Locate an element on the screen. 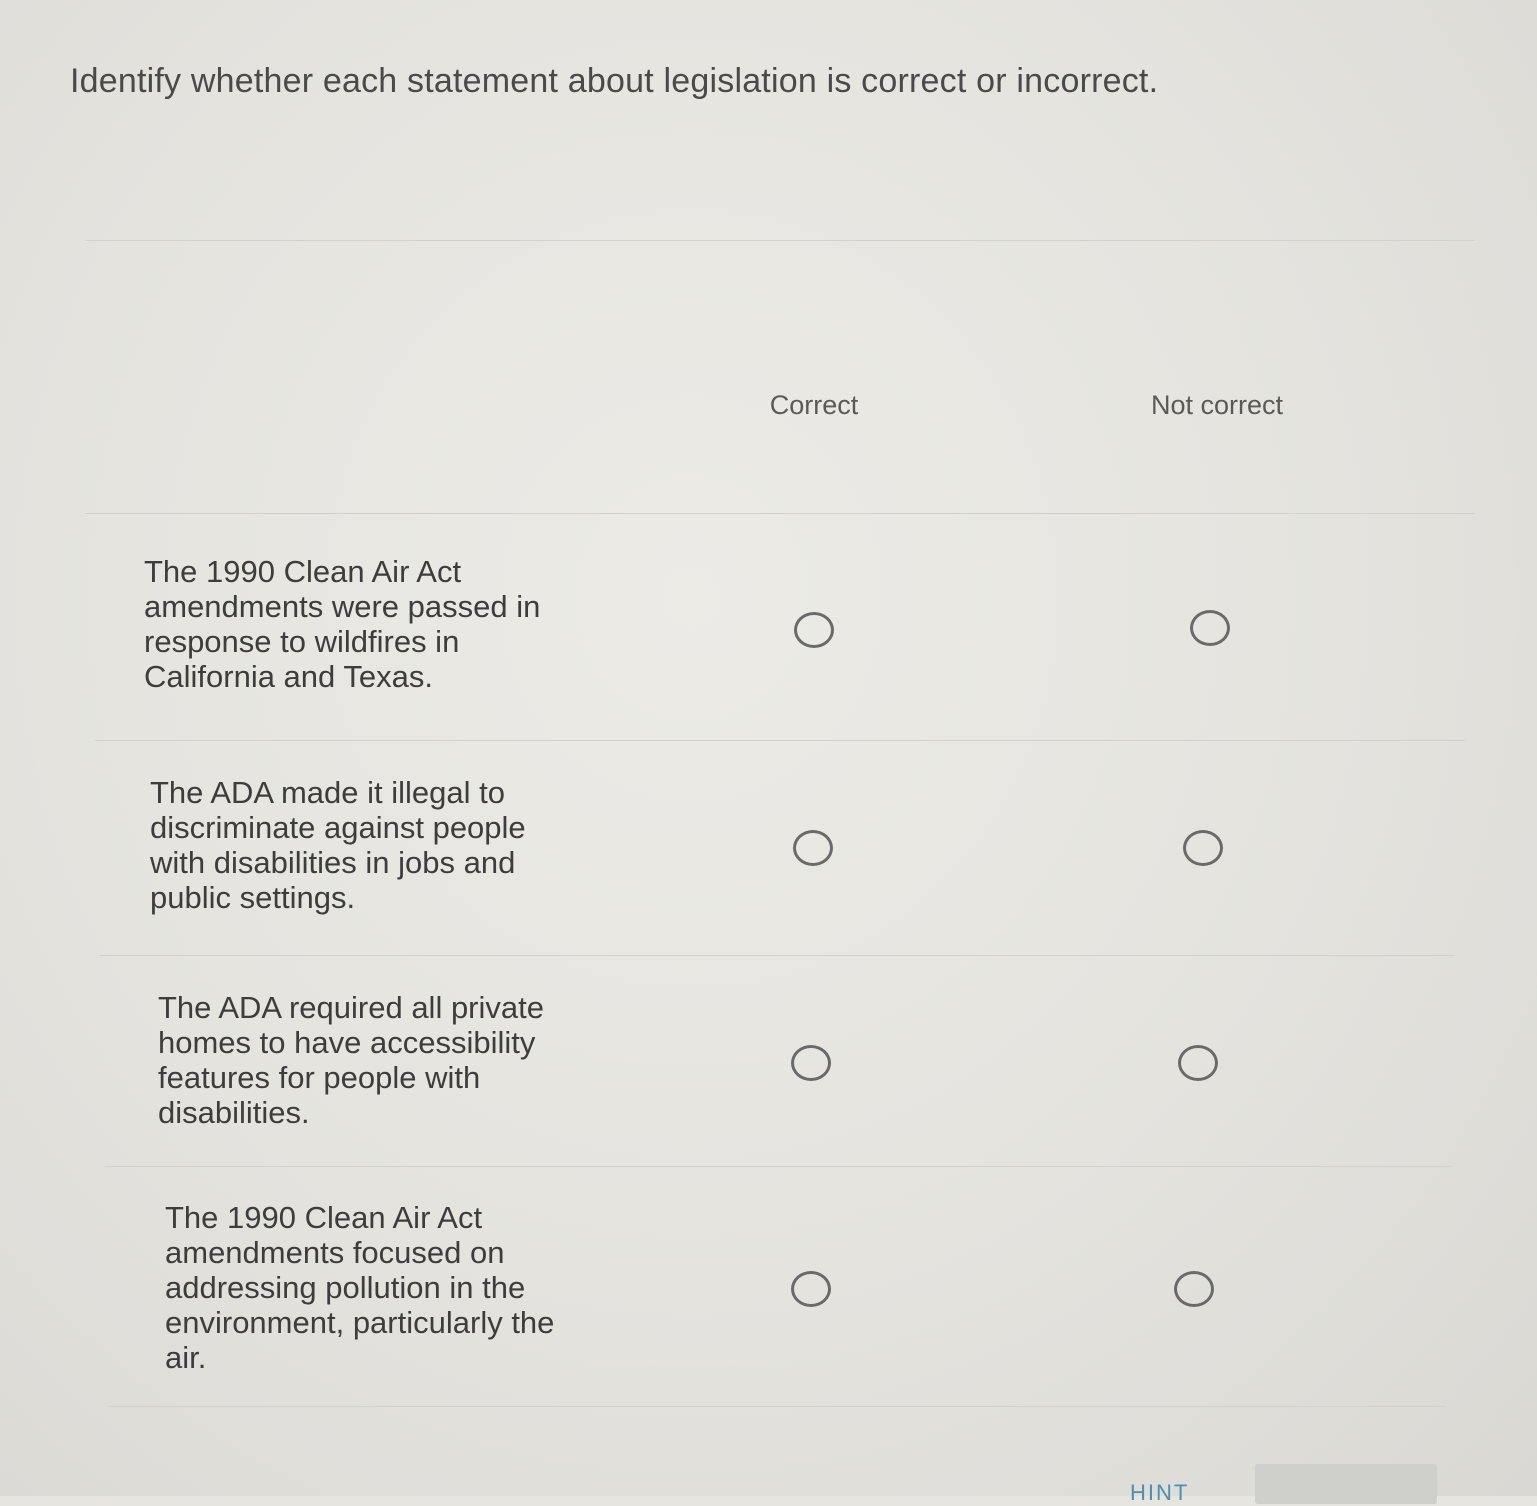 The height and width of the screenshot is (1506, 1537). radio-statement-2-correct is located at coordinates (813, 848).